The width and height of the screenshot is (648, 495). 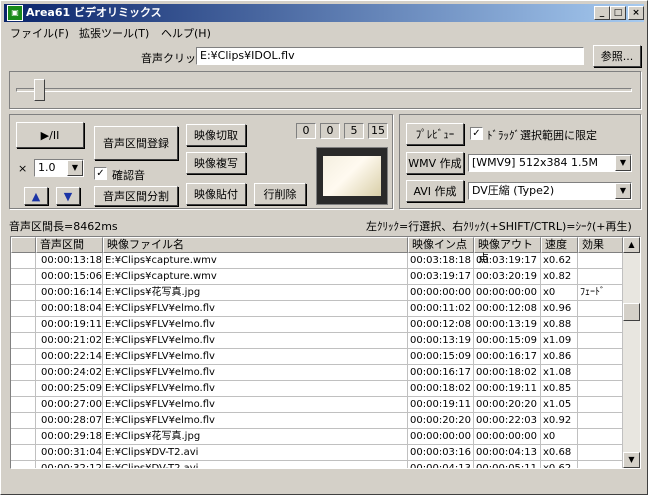 What do you see at coordinates (507, 277) in the screenshot?
I see `table-cell: 00:03:20:19` at bounding box center [507, 277].